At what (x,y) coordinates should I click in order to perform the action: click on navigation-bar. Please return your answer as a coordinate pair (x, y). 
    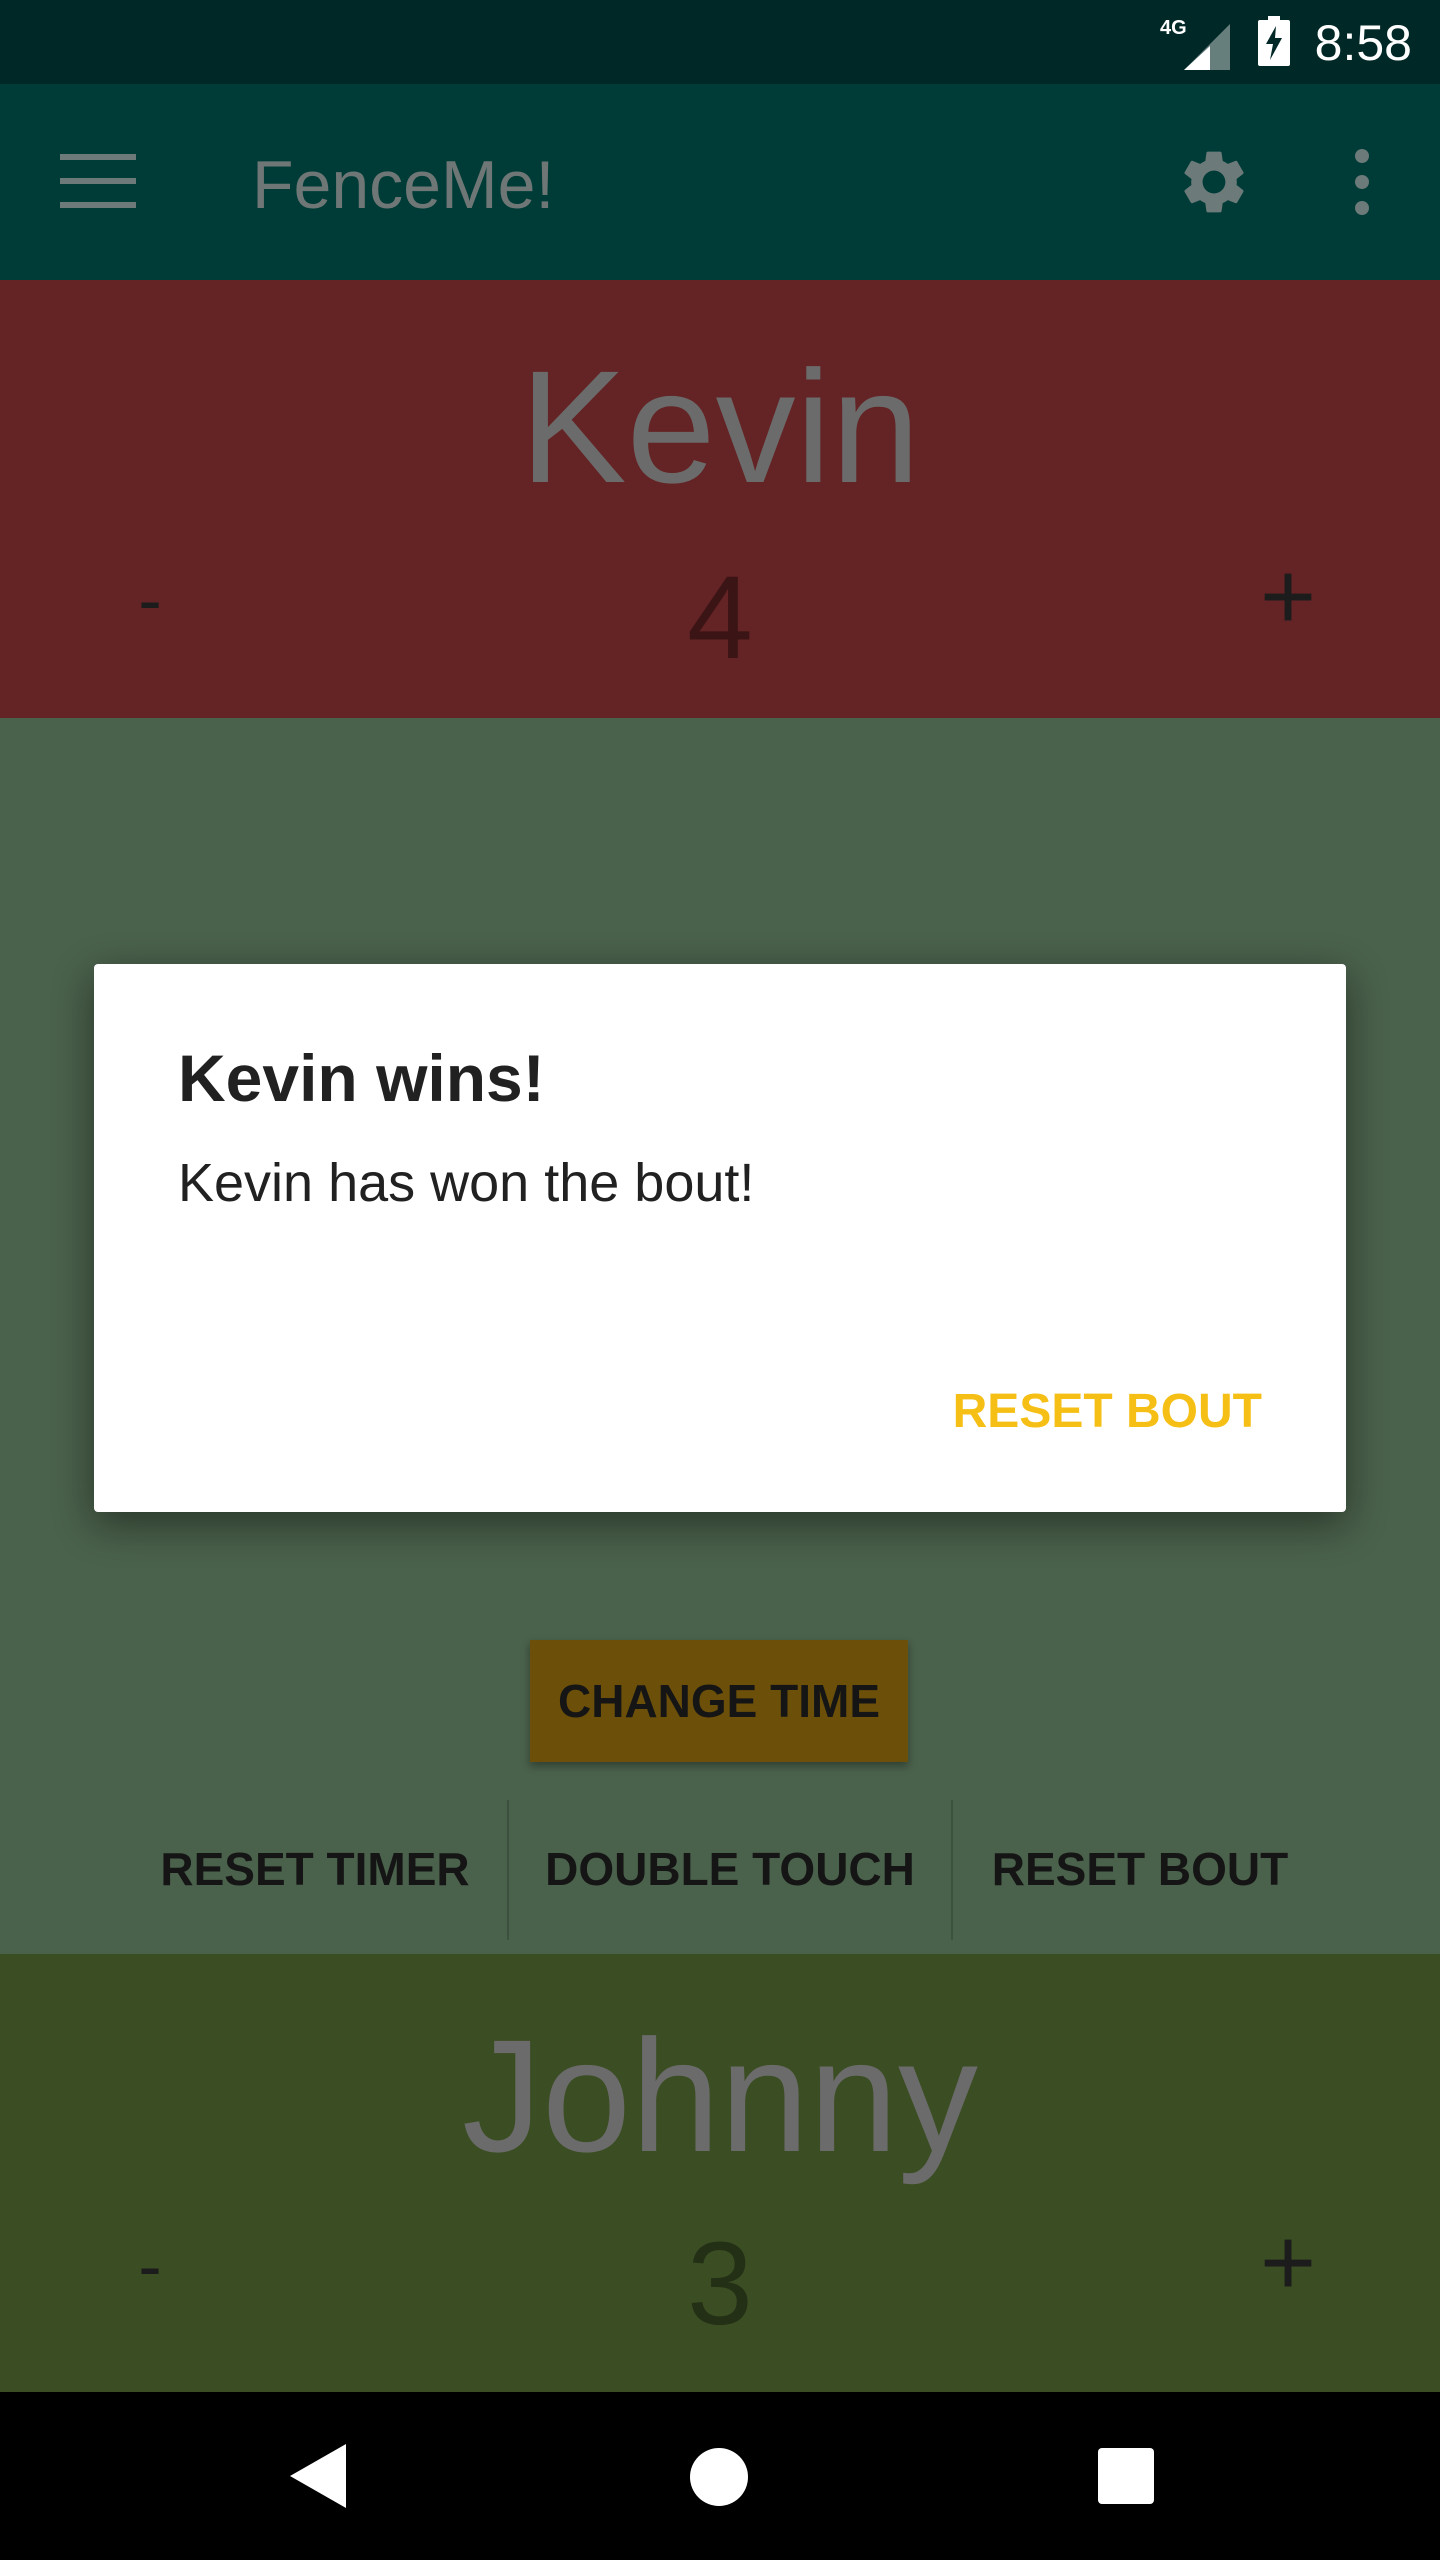
    Looking at the image, I should click on (720, 2476).